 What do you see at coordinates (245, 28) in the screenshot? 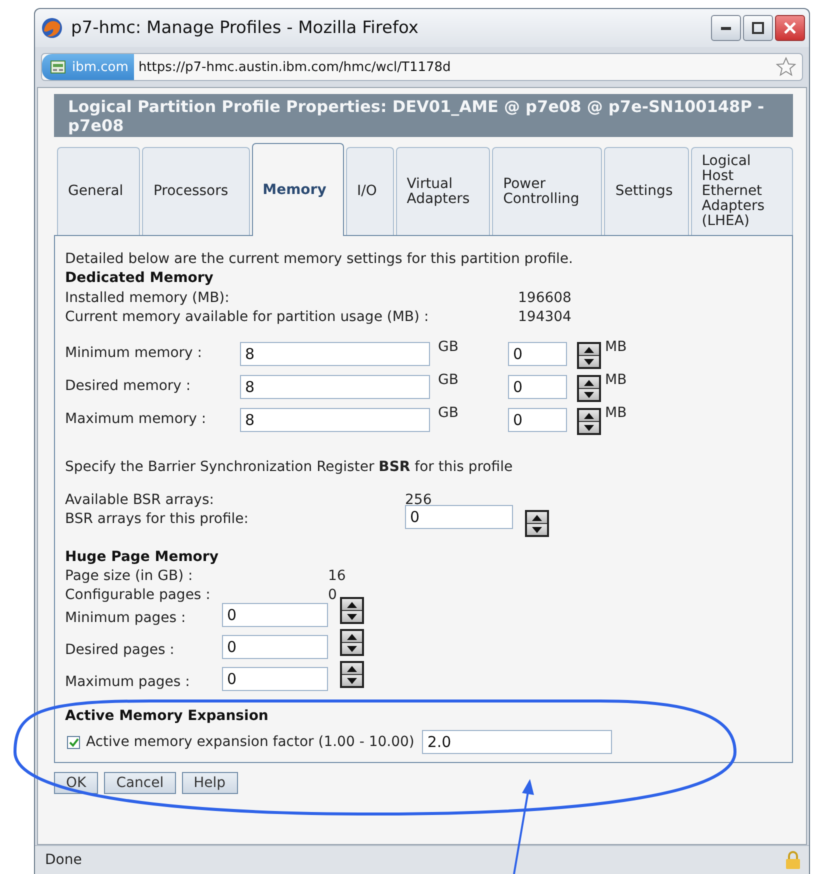
I see `window-title: p7-hmc: Manage Profiles - Mozilla Firefox` at bounding box center [245, 28].